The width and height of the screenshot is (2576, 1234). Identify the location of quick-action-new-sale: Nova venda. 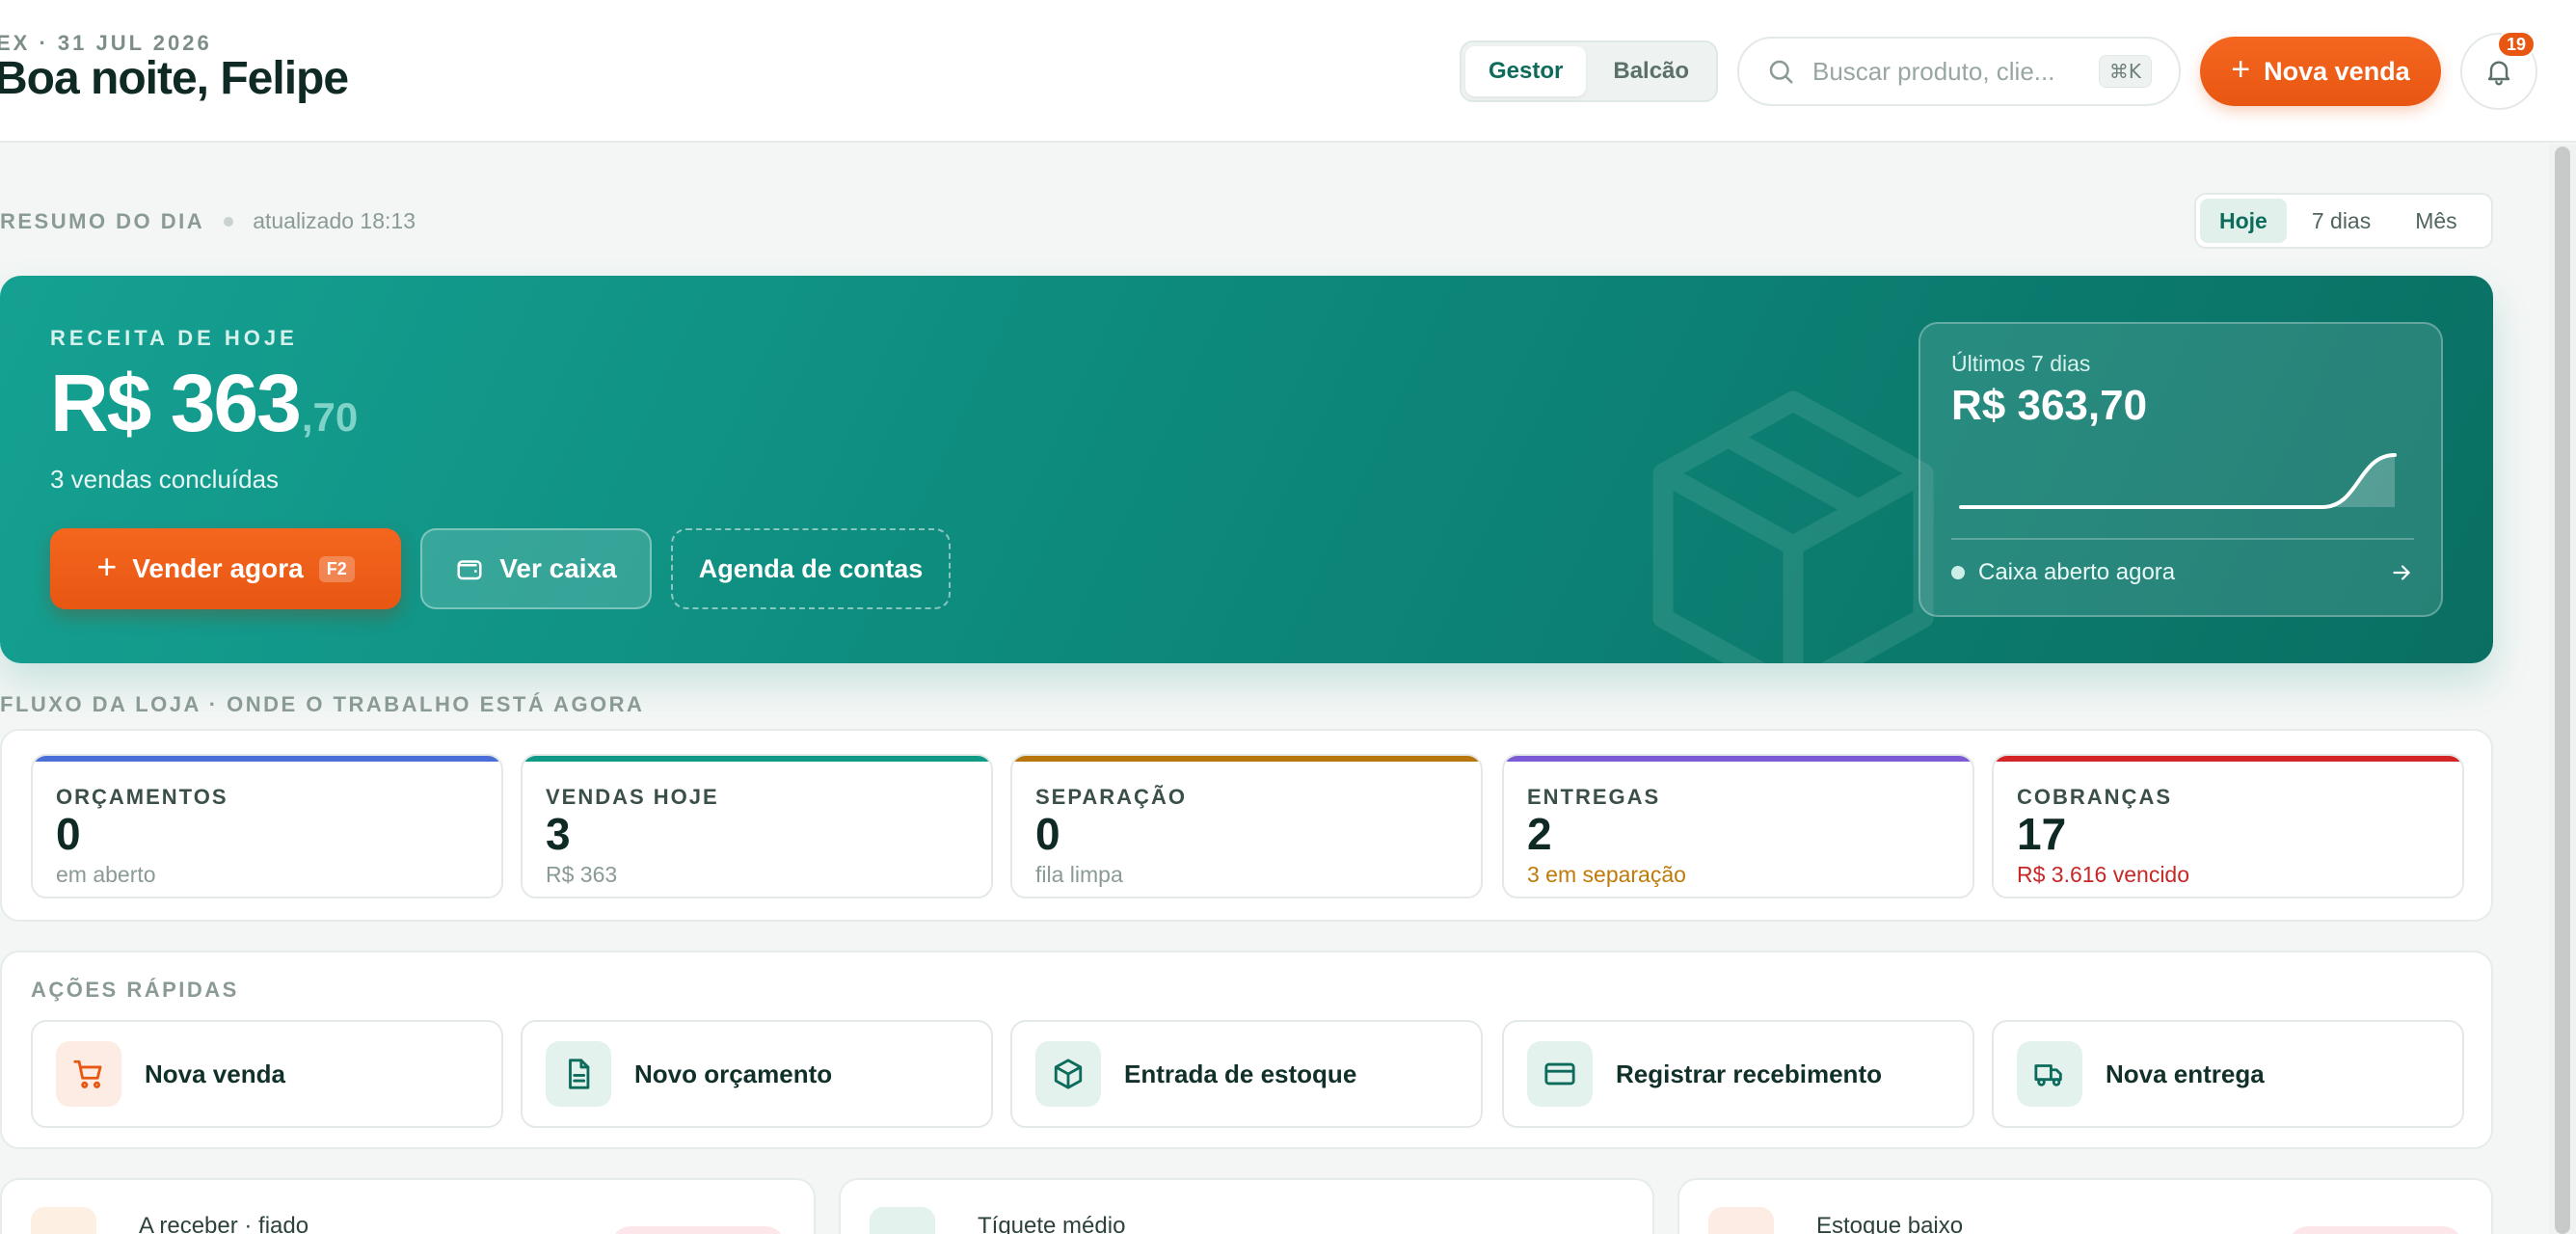
(267, 1074).